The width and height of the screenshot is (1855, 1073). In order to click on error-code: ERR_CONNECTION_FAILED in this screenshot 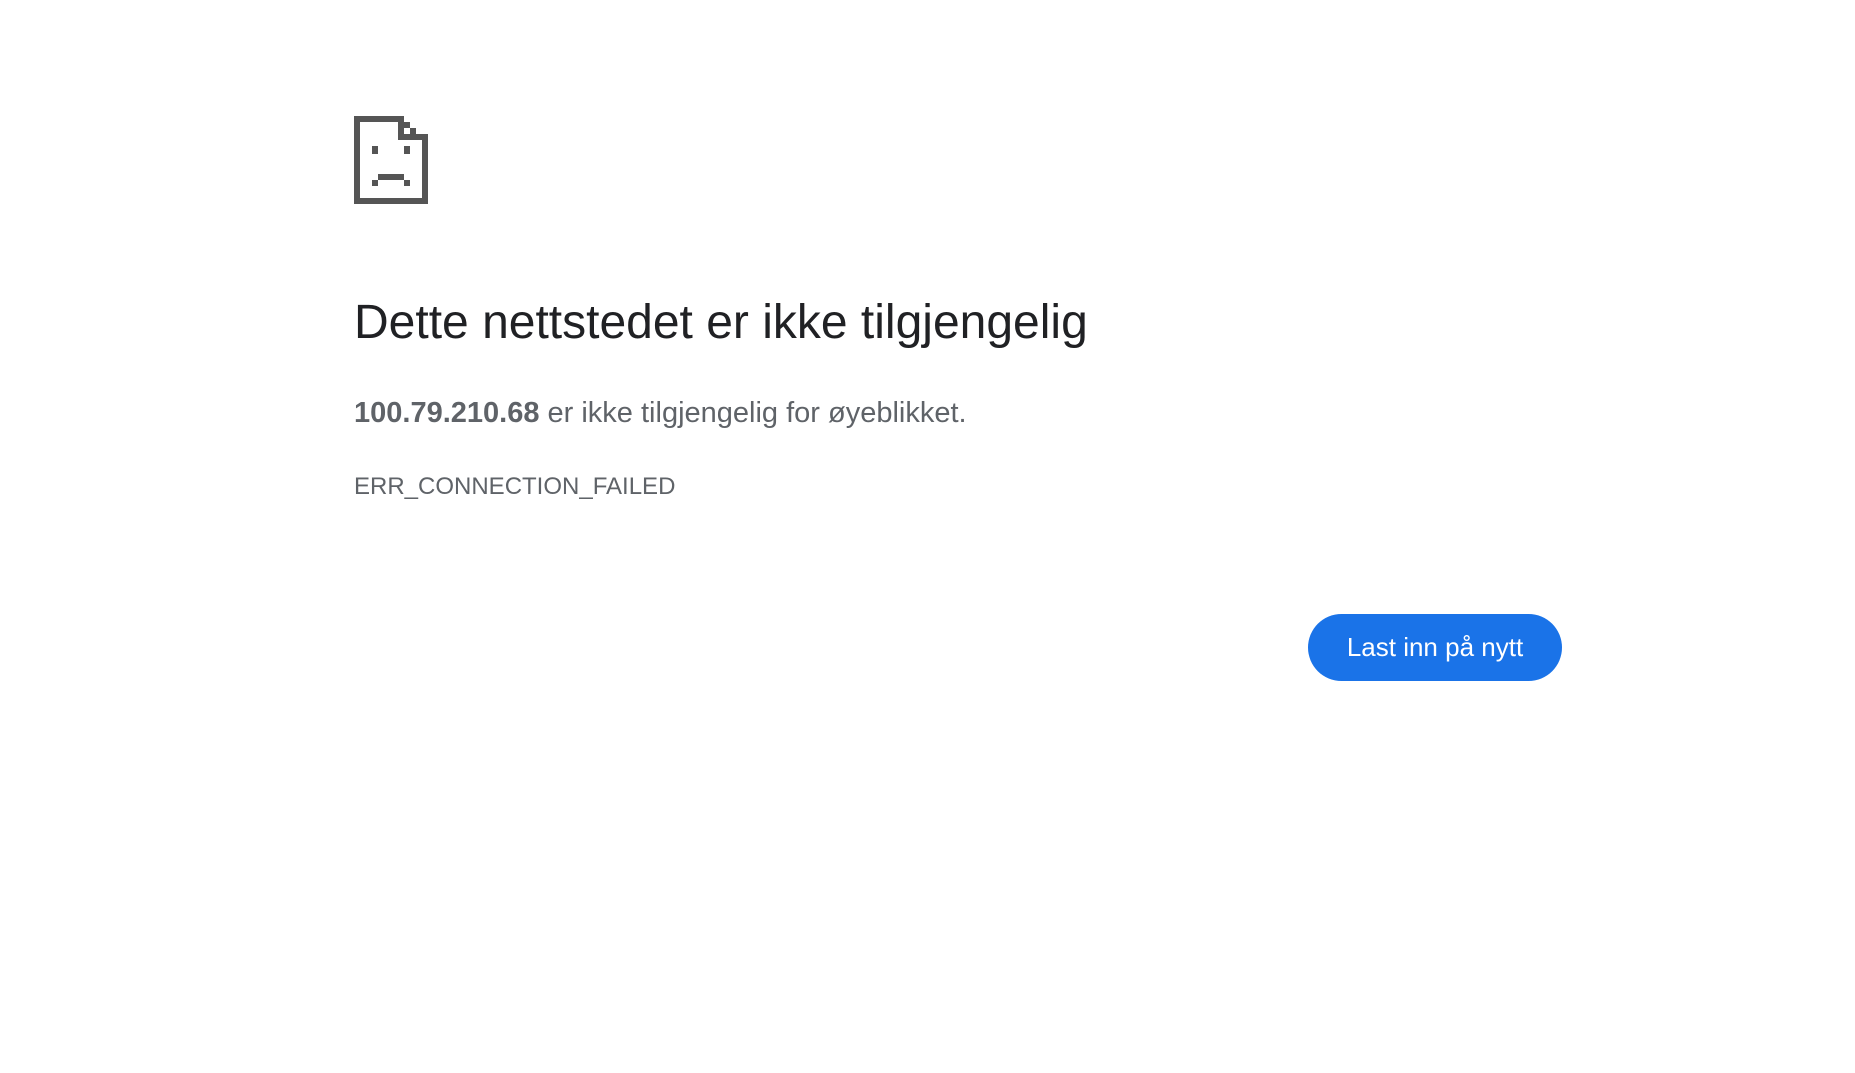, I will do `click(515, 486)`.